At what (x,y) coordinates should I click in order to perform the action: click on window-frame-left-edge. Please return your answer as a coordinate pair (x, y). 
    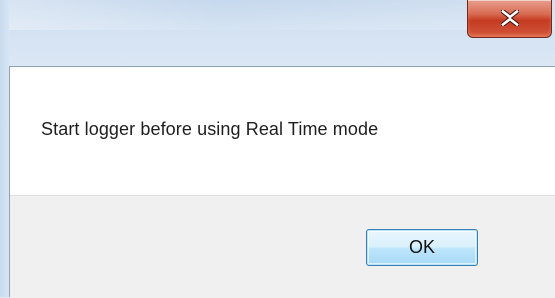
    Looking at the image, I should click on (4, 148).